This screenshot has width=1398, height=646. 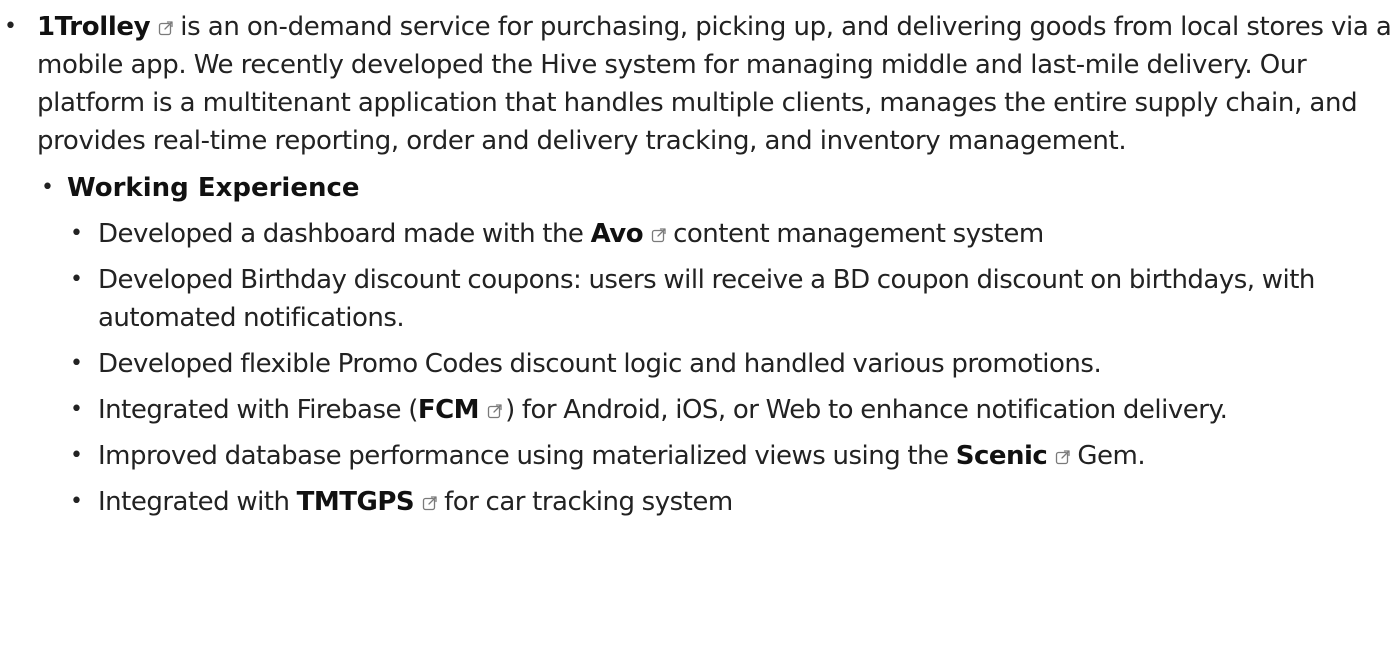 I want to click on item-text-before: Developed a dashboard made with the, so click(x=341, y=234).